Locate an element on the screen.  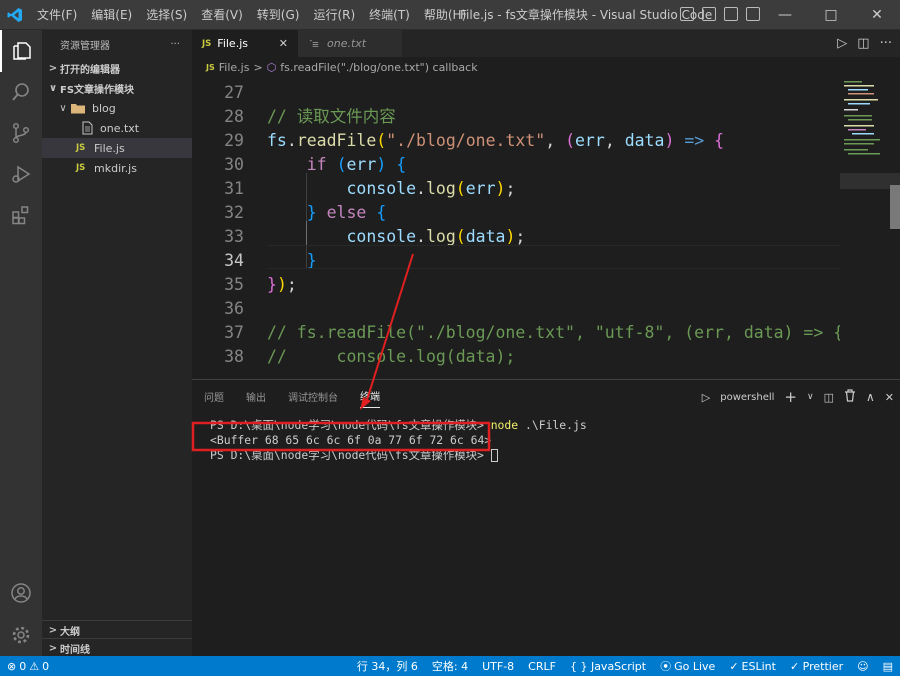
problems-indicator: ⊗ 0 ⚠ 0 is located at coordinates (28, 666).